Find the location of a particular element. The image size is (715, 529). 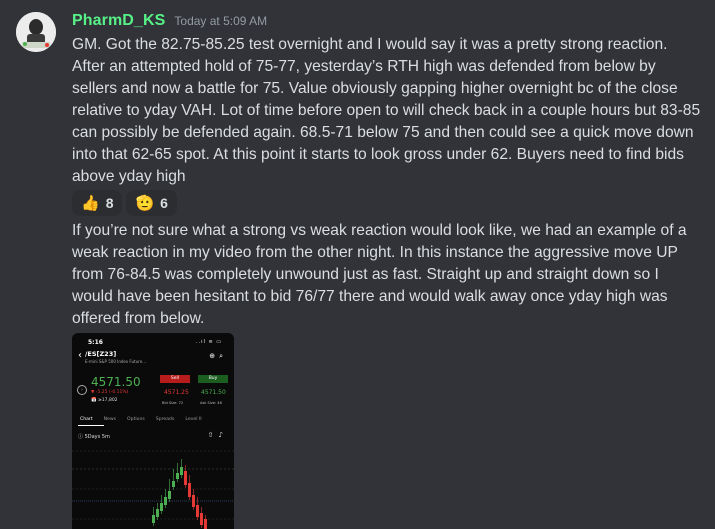

avatar is located at coordinates (36, 32).